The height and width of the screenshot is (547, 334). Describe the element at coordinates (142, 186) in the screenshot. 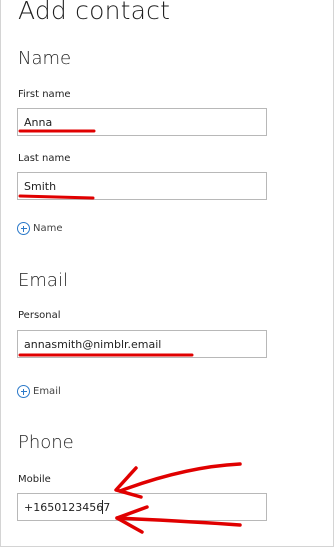

I see `last-name-field` at that location.